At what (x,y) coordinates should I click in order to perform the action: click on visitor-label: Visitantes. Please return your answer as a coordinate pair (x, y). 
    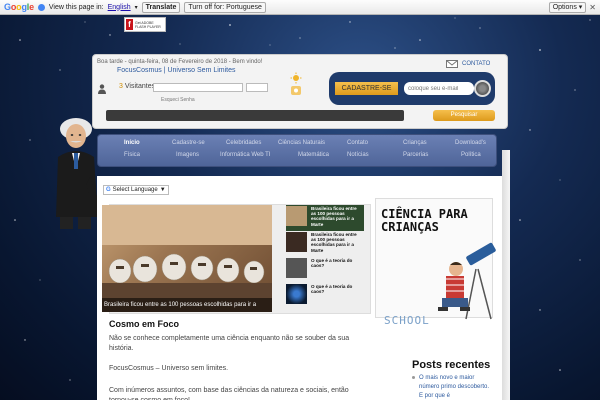
    Looking at the image, I should click on (140, 86).